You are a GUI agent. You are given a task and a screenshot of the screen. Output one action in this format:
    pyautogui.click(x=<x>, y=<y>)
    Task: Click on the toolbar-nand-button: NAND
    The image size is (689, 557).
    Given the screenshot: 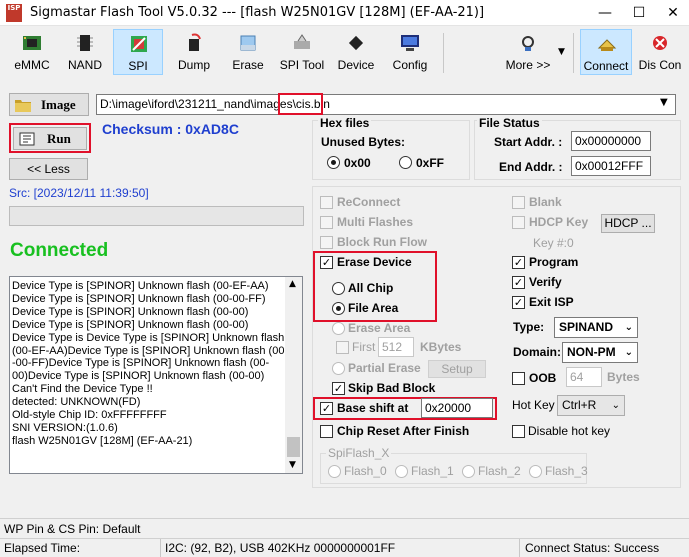 What is the action you would take?
    pyautogui.click(x=85, y=52)
    